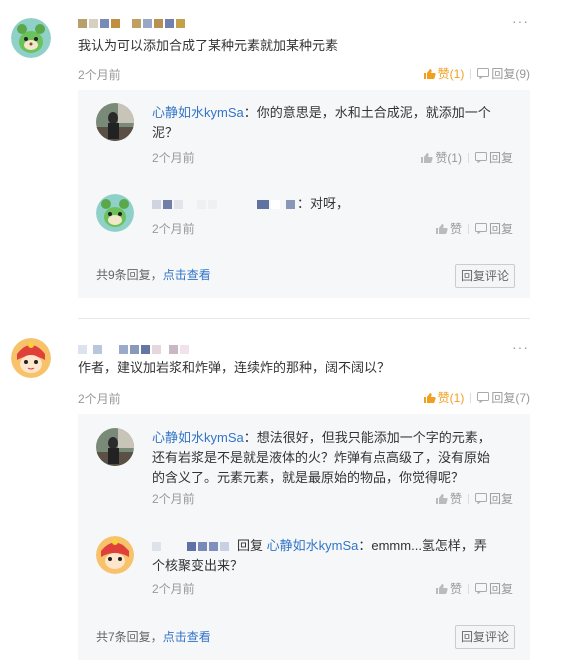 The height and width of the screenshot is (664, 582). I want to click on reply-count: 共9条回复，点击查看, so click(153, 274).